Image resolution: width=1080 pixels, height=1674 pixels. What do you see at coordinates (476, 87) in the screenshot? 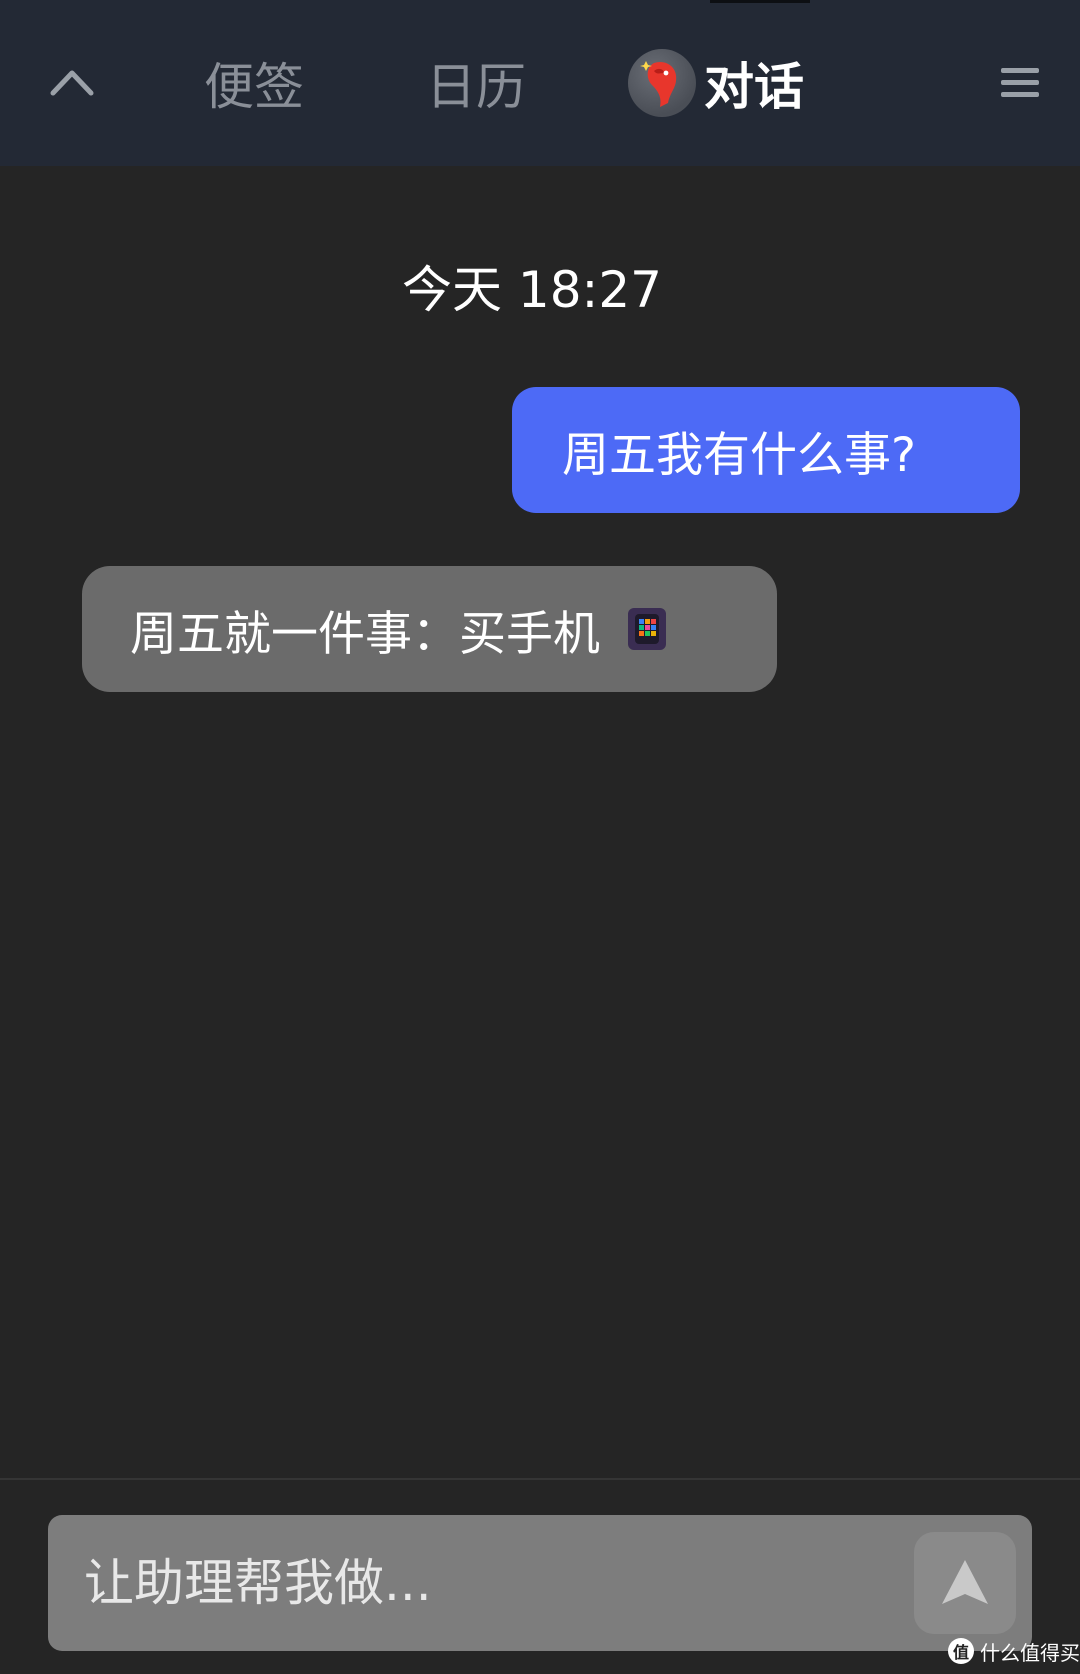
I see `tab-calendar-label: 日历` at bounding box center [476, 87].